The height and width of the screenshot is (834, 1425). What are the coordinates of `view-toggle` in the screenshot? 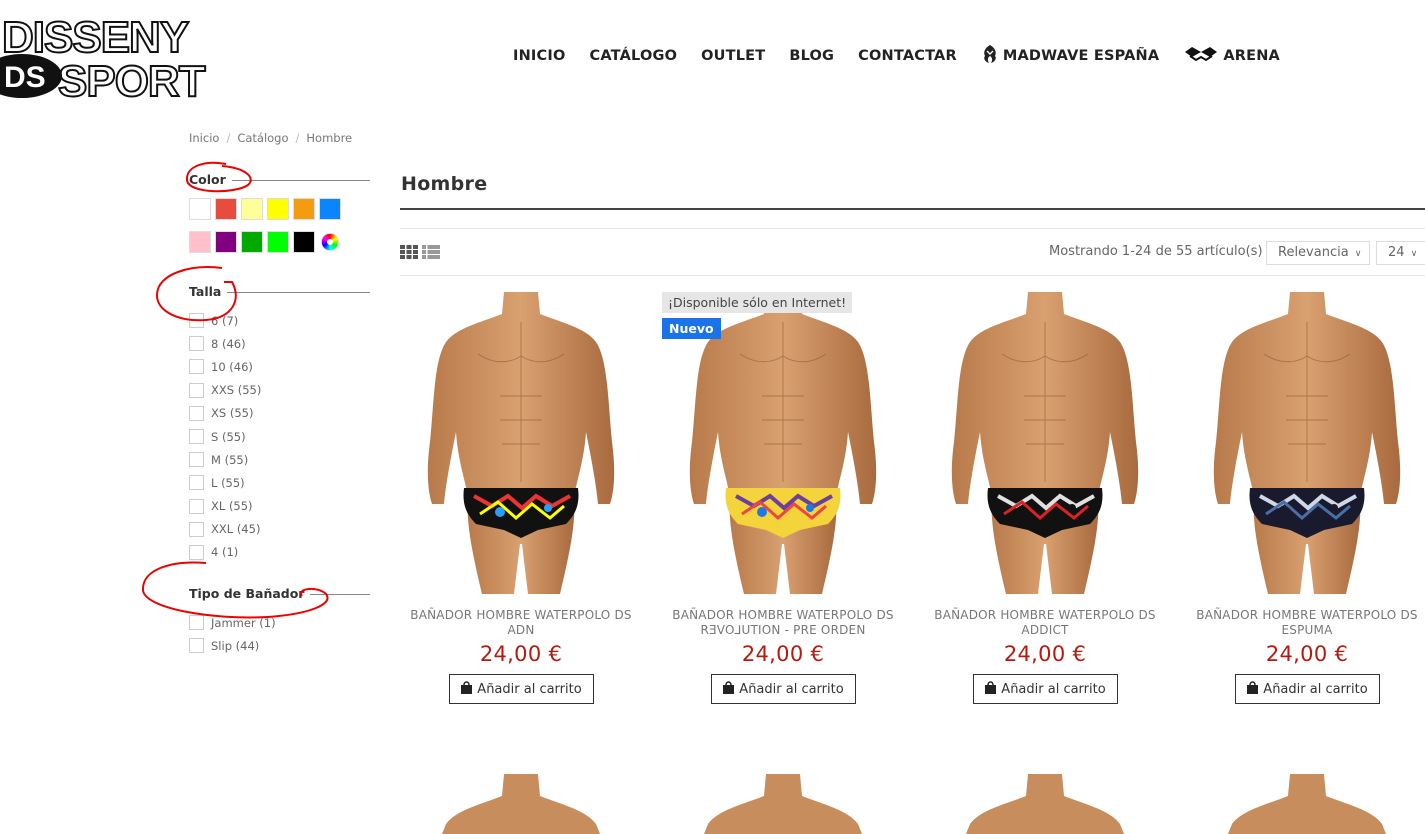 It's located at (422, 253).